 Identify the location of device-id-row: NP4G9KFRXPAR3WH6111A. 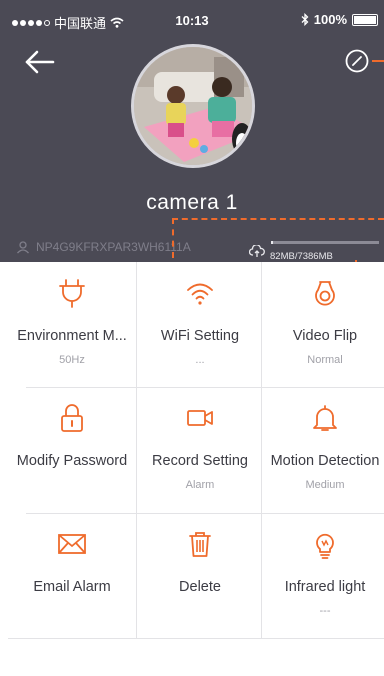
(103, 247).